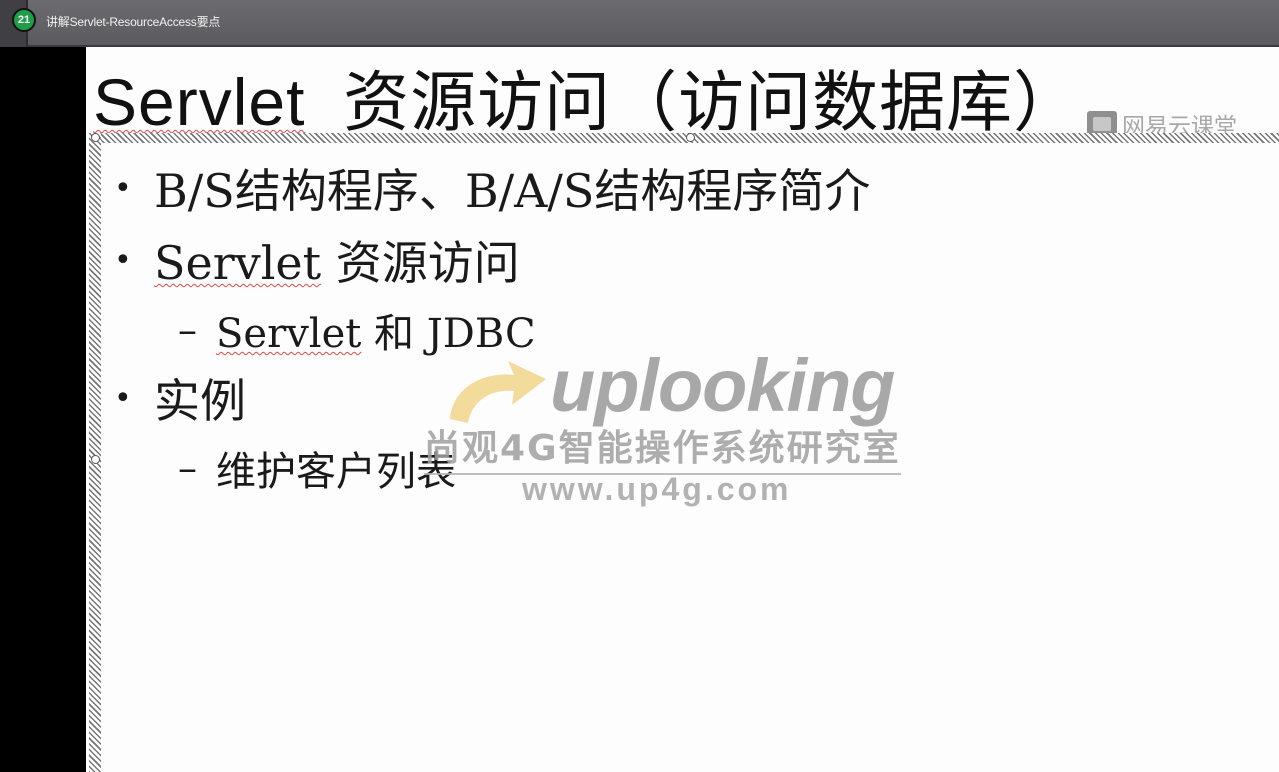 The height and width of the screenshot is (772, 1279). I want to click on sub-bullet-customer-list: – 维护客户列表, so click(317, 468).